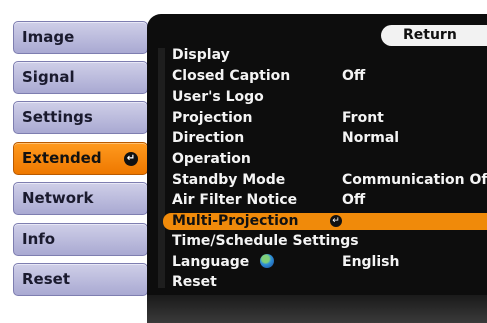 The image size is (487, 323). What do you see at coordinates (48, 37) in the screenshot?
I see `tab-label: Image` at bounding box center [48, 37].